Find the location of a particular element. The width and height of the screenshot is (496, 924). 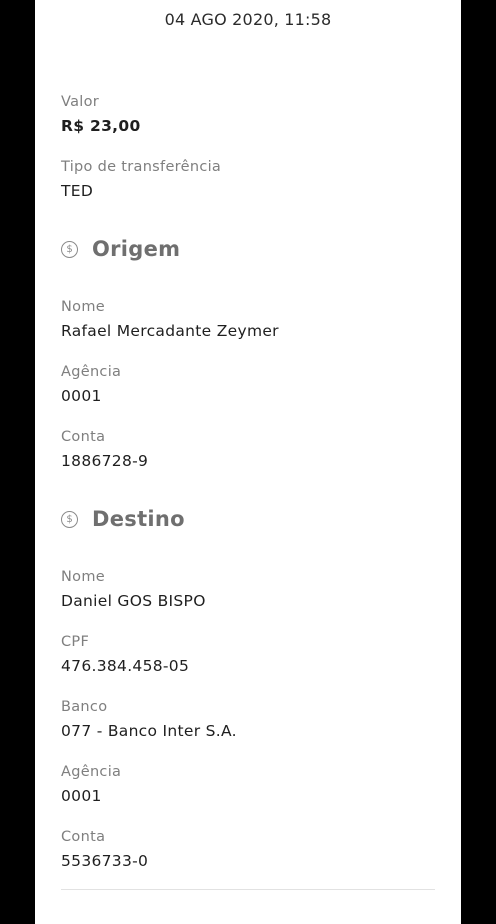

tipo-label: Tipo de transferência is located at coordinates (141, 167).